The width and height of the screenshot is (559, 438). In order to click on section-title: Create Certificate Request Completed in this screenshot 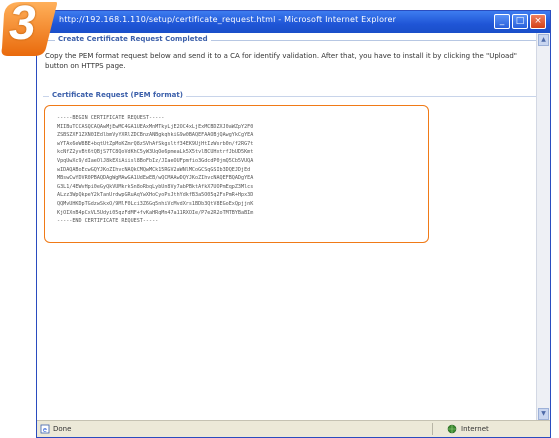, I will do `click(133, 39)`.